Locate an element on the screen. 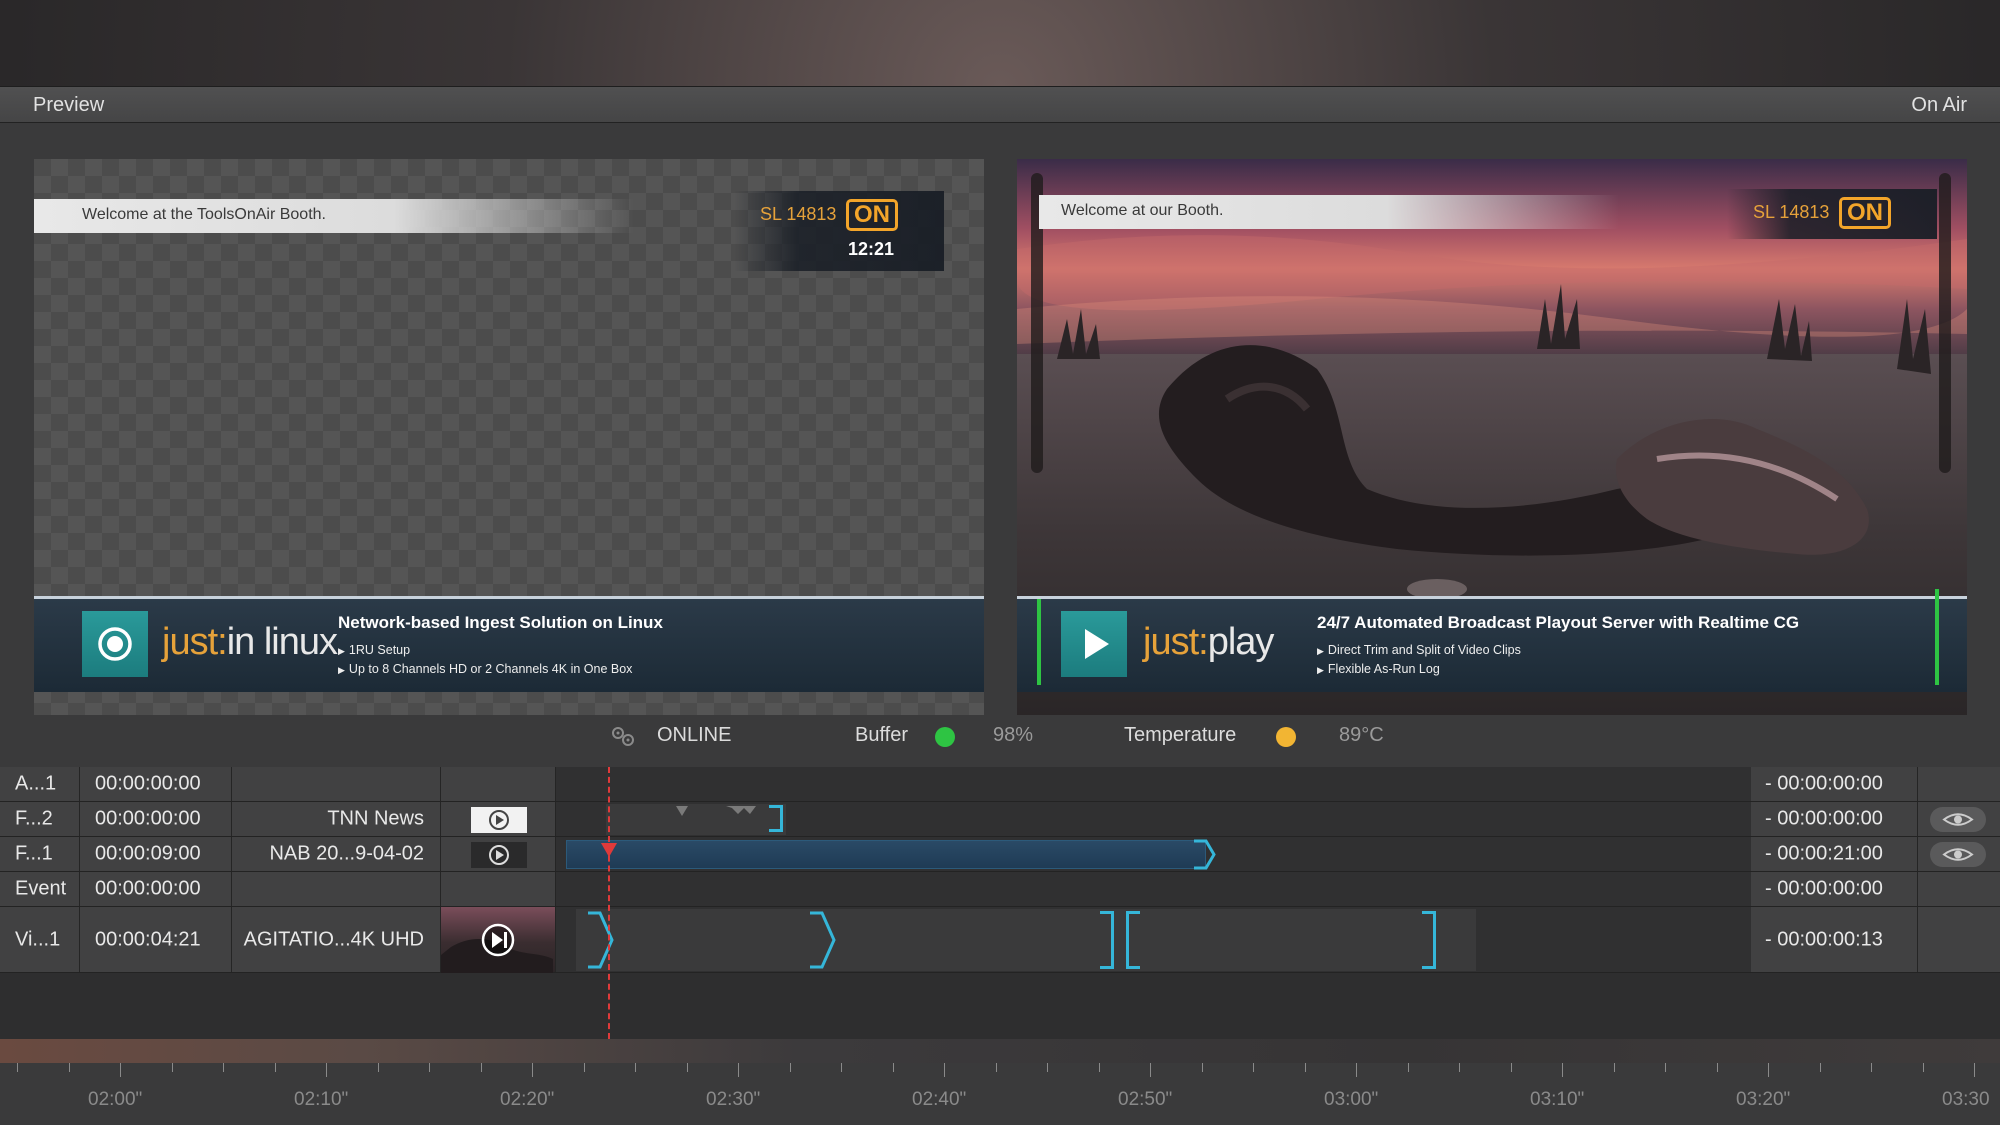 Image resolution: width=2000 pixels, height=1125 pixels. clip-split-out is located at coordinates (1107, 940).